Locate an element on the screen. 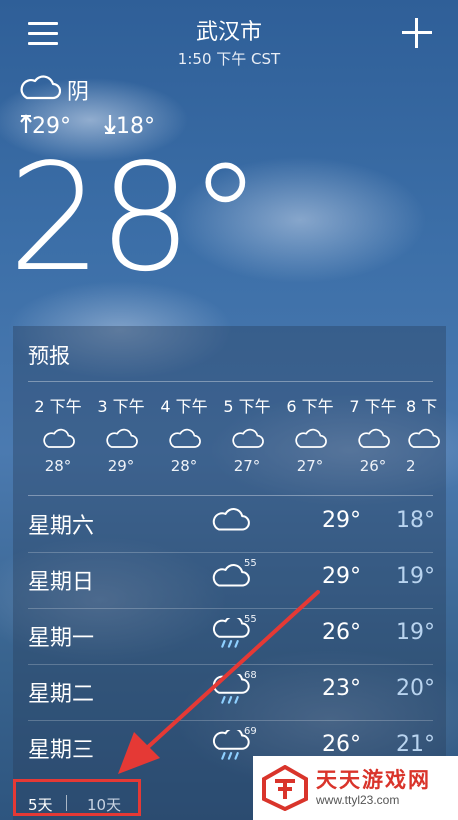 This screenshot has height=820, width=458. annotation-arrow is located at coordinates (219, 682).